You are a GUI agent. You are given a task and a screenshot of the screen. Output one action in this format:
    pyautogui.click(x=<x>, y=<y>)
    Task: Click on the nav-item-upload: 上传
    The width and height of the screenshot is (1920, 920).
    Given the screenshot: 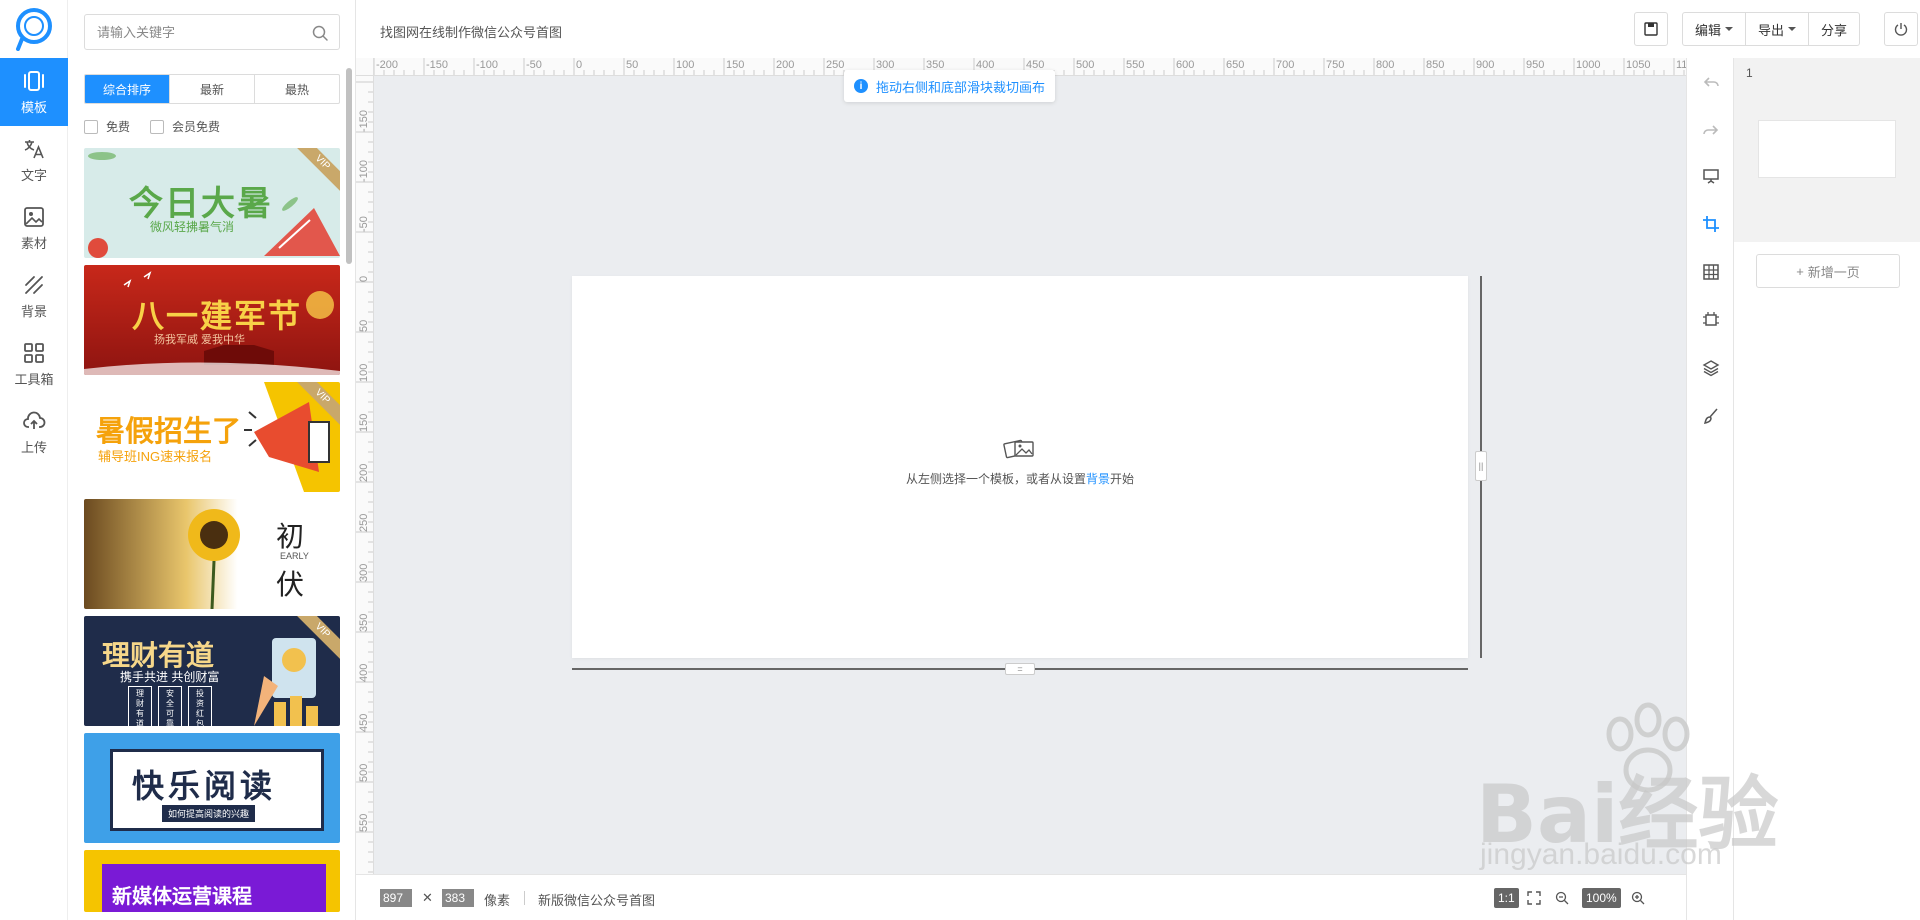 What is the action you would take?
    pyautogui.click(x=34, y=432)
    